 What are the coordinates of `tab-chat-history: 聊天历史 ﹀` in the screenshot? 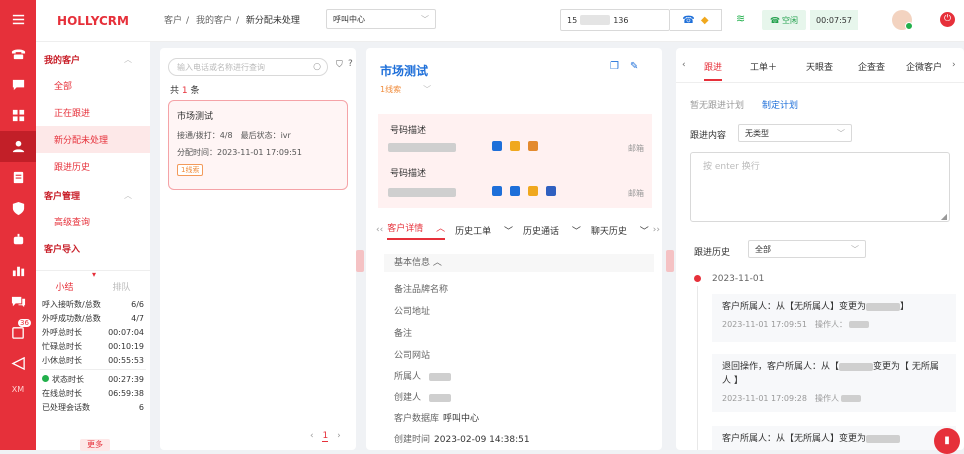 It's located at (620, 230).